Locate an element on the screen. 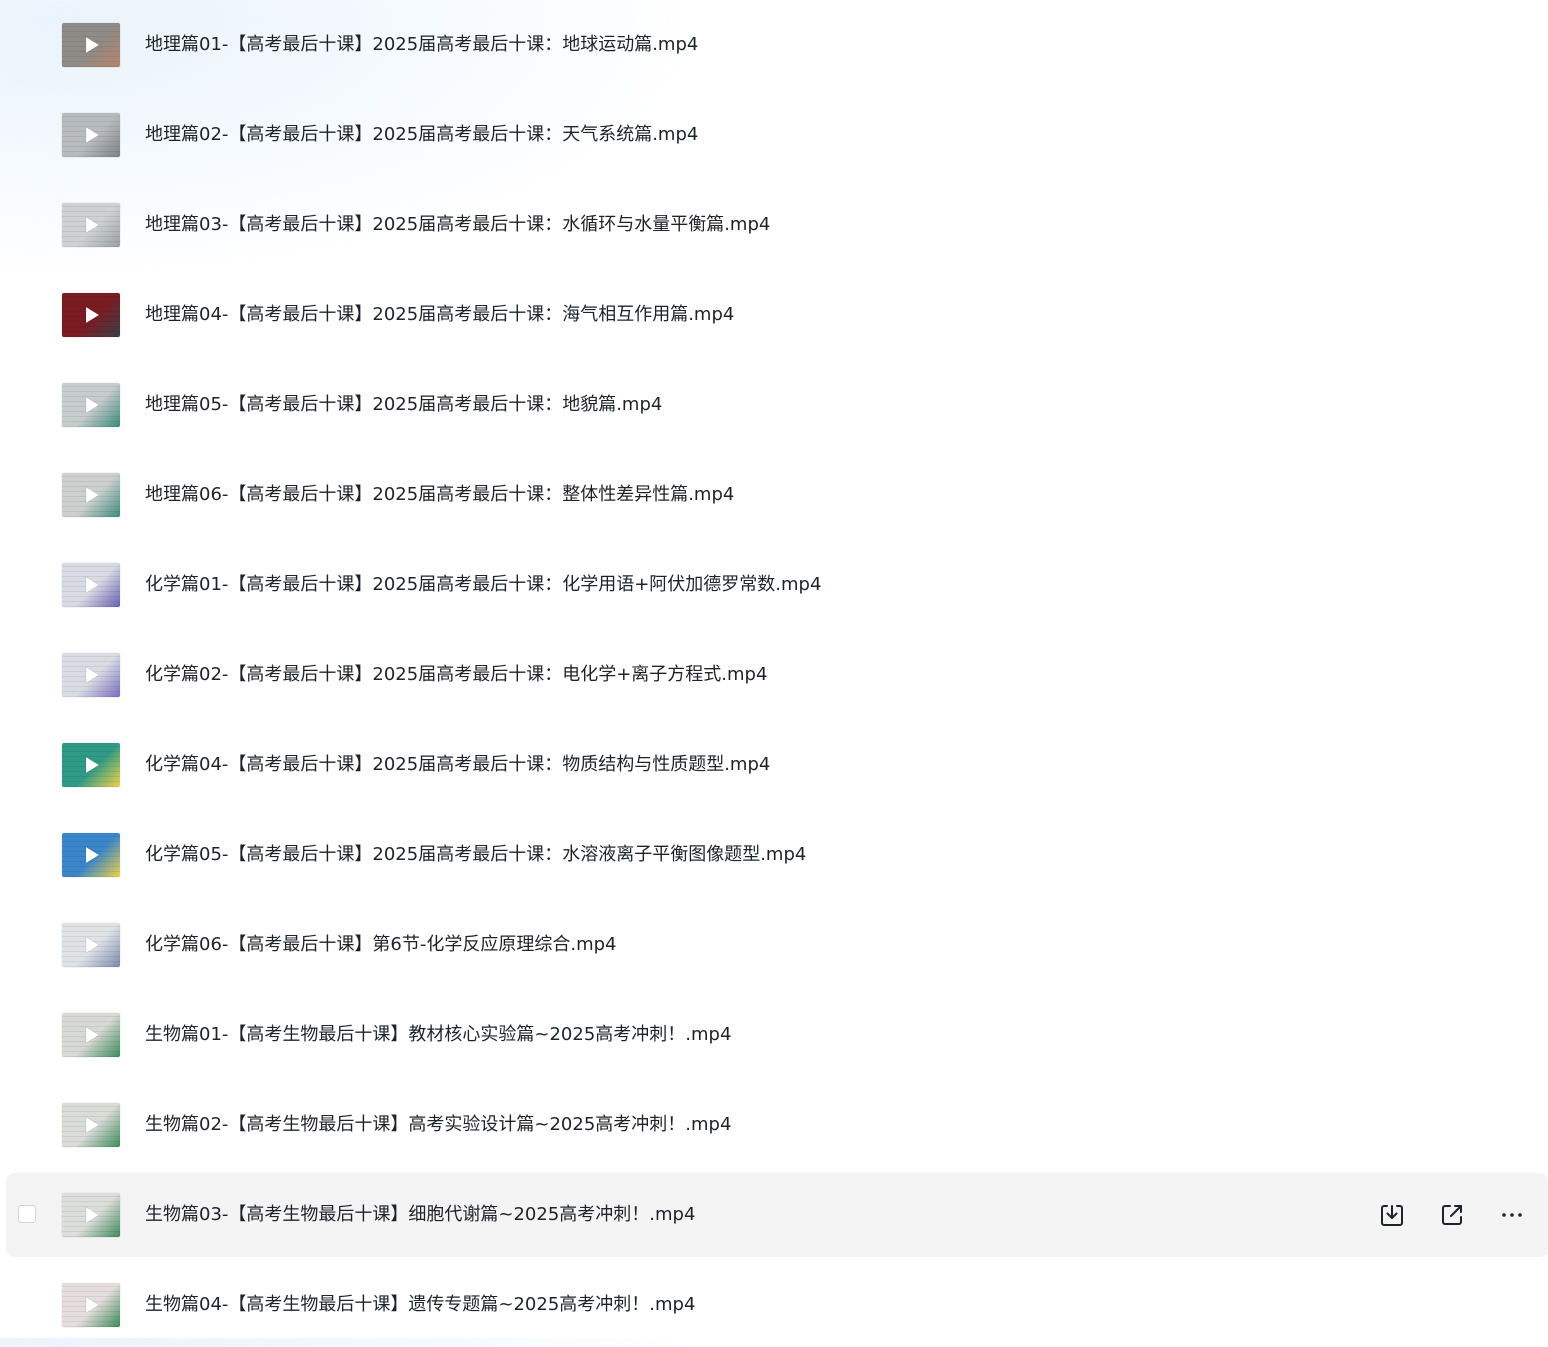 The height and width of the screenshot is (1347, 1548). file-name: 生物篇01-【高考生物最后十课】教材核心实验篇~2025高考冲刺！.mp4 is located at coordinates (438, 1035).